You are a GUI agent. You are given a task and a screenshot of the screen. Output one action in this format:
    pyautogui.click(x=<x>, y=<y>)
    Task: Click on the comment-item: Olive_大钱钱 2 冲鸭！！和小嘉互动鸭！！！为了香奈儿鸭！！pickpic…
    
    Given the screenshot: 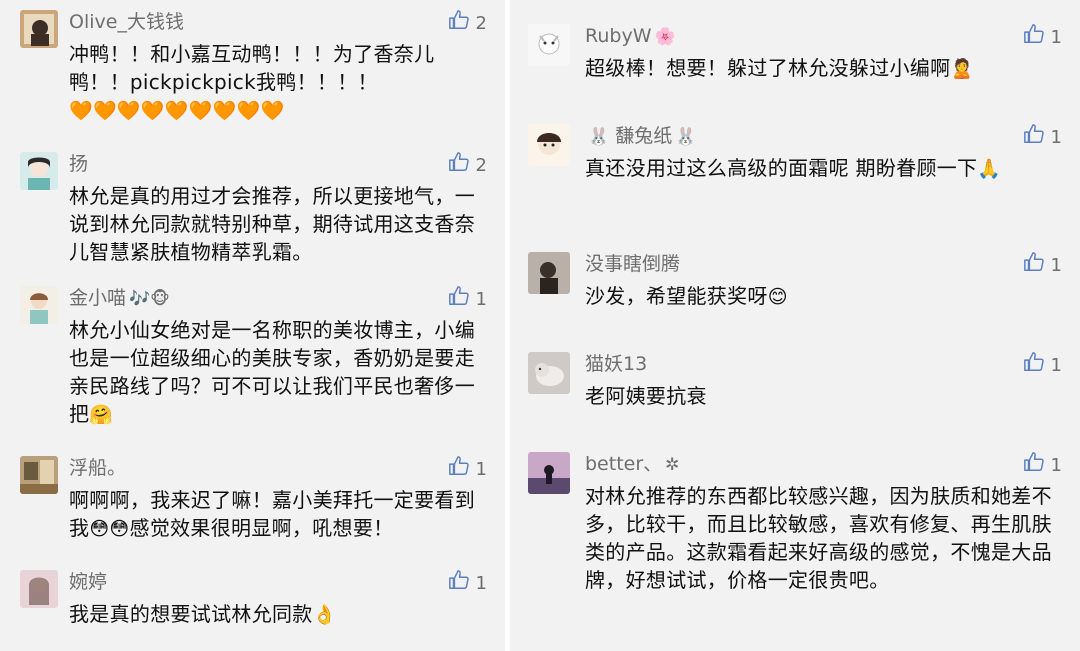 What is the action you would take?
    pyautogui.click(x=252, y=70)
    